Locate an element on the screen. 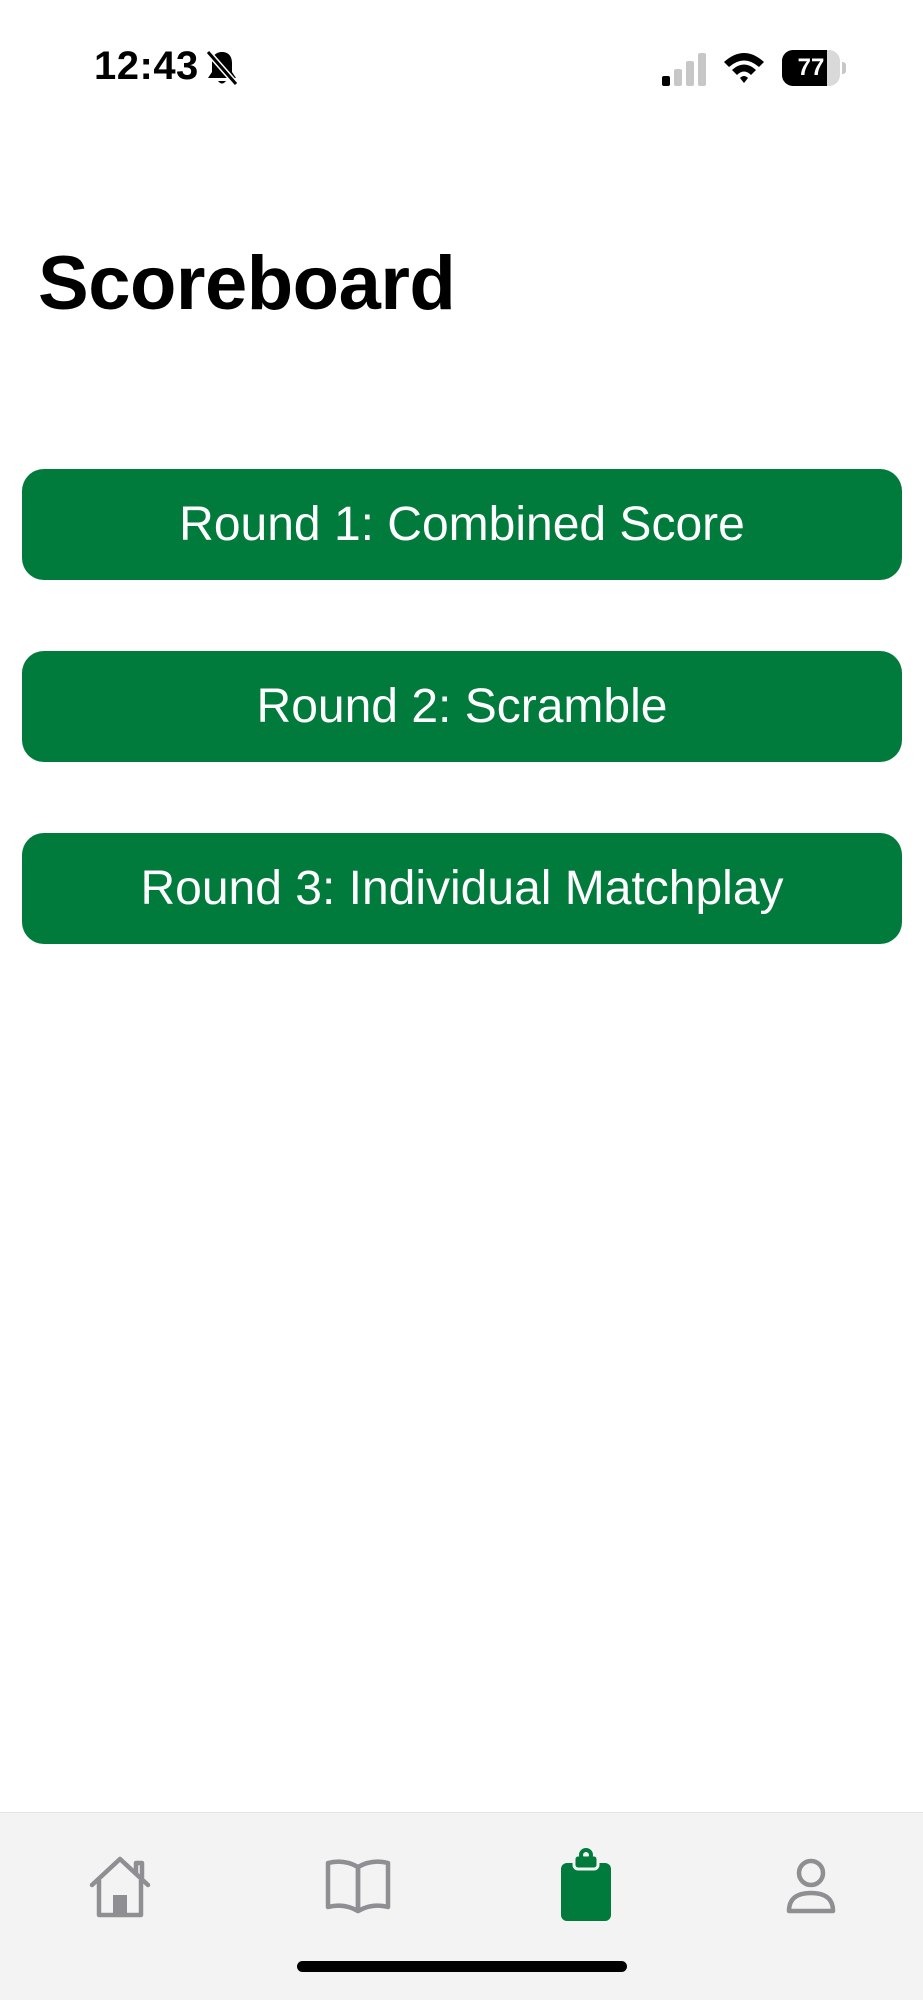 This screenshot has width=923, height=2000. page-title: Scoreboard is located at coordinates (247, 283).